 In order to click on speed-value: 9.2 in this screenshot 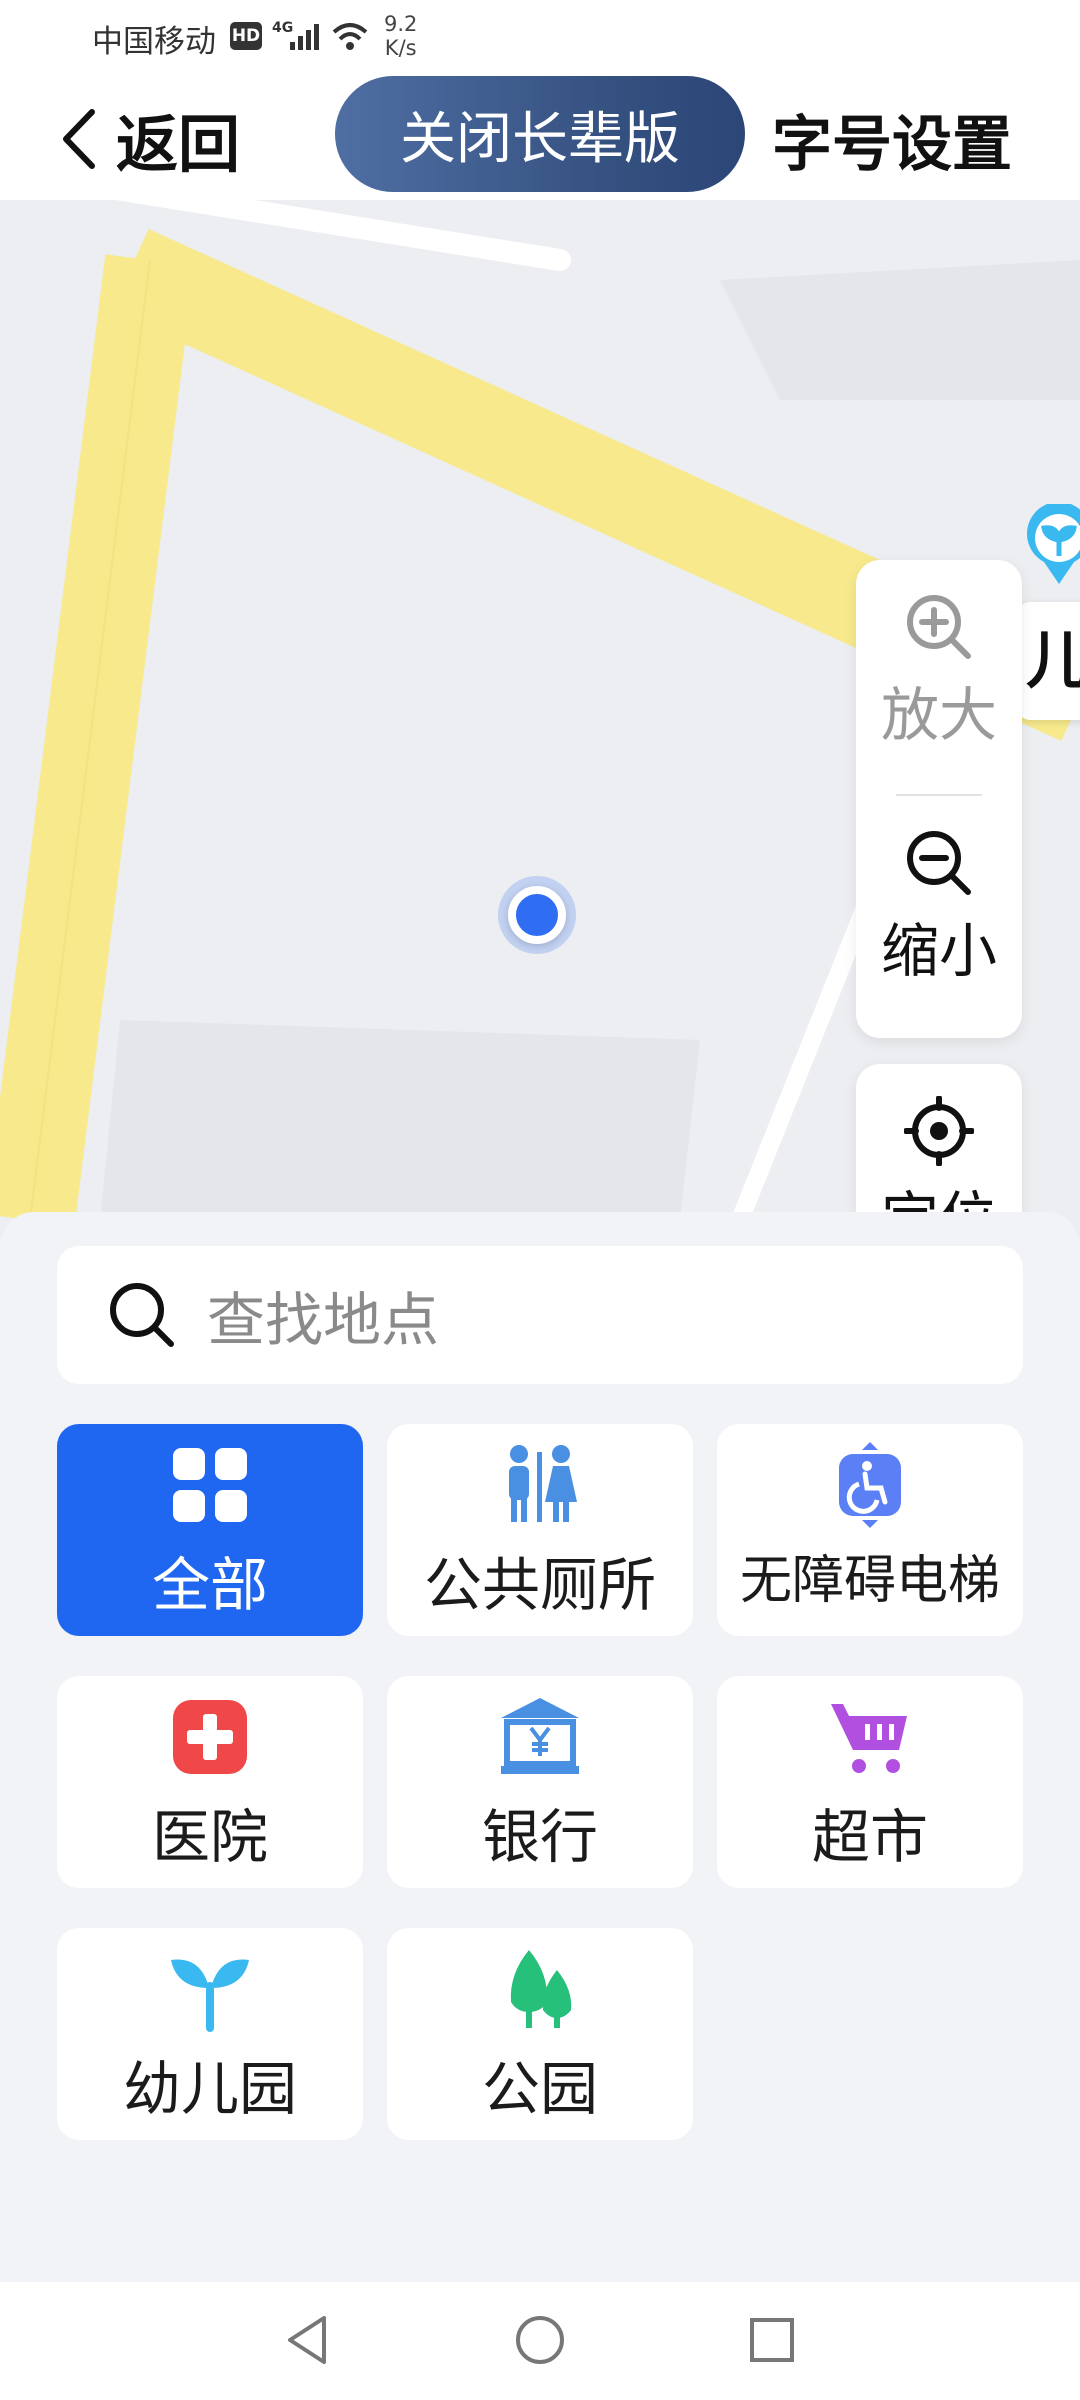, I will do `click(401, 24)`.